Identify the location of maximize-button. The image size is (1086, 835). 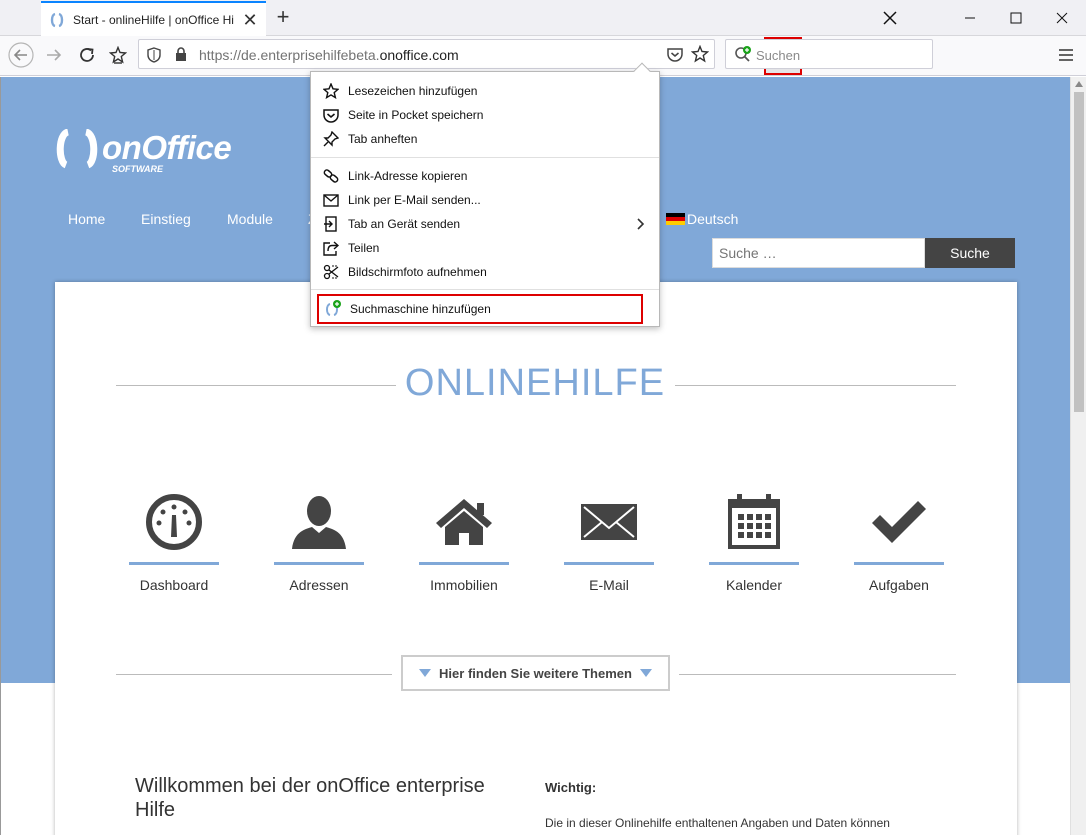
(1016, 18).